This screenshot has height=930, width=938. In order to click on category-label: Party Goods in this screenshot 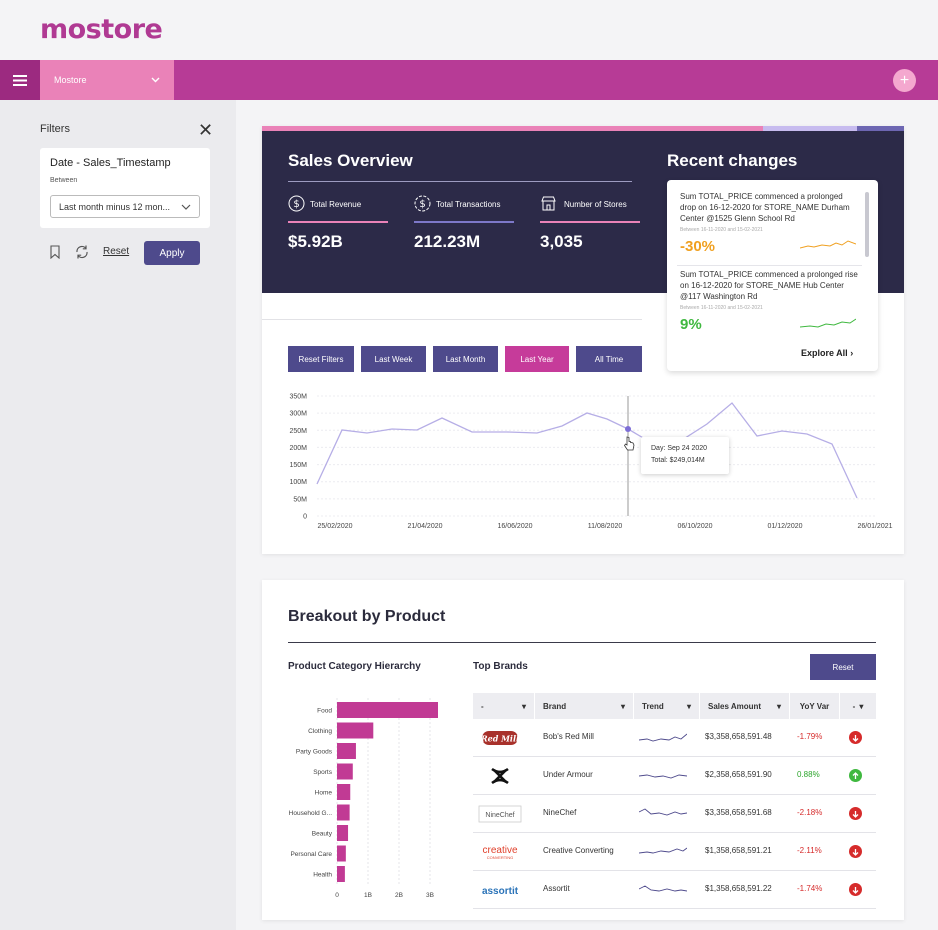, I will do `click(314, 752)`.